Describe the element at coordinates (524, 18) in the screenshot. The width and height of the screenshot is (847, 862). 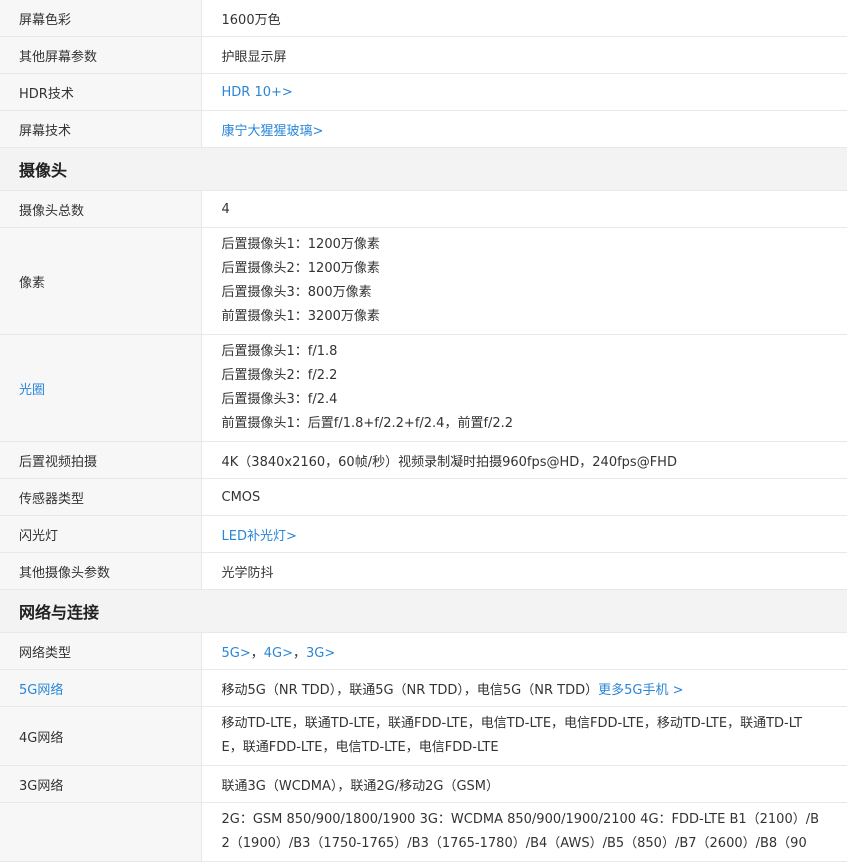
I see `spec-value: 1600万色` at that location.